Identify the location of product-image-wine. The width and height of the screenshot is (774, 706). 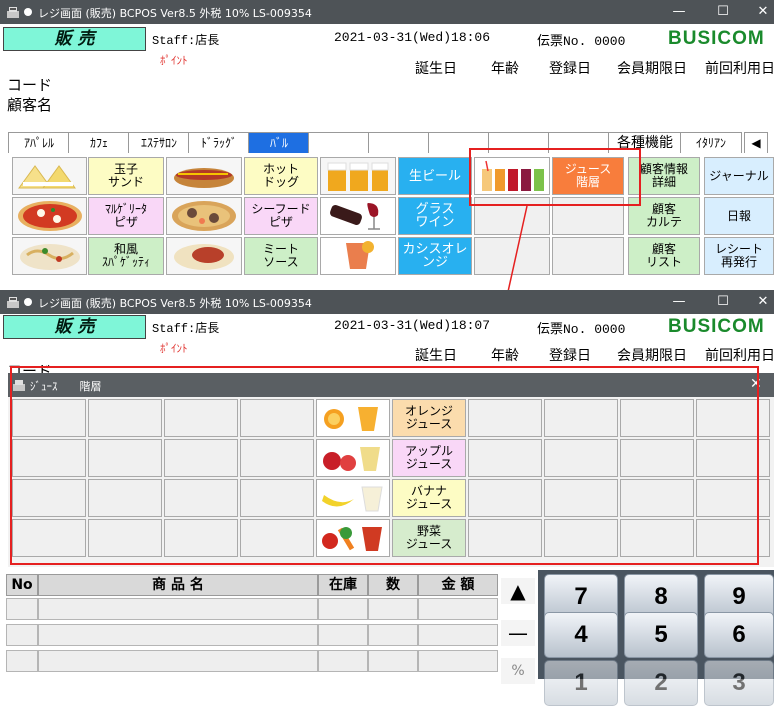
(358, 216).